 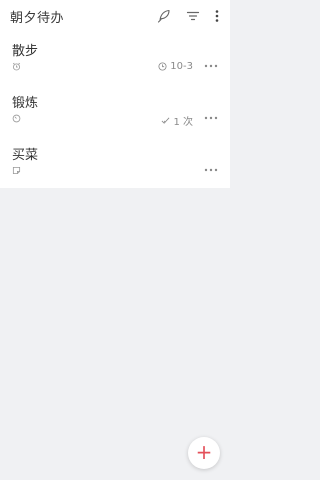 I want to click on task-title: 散步, so click(x=25, y=51).